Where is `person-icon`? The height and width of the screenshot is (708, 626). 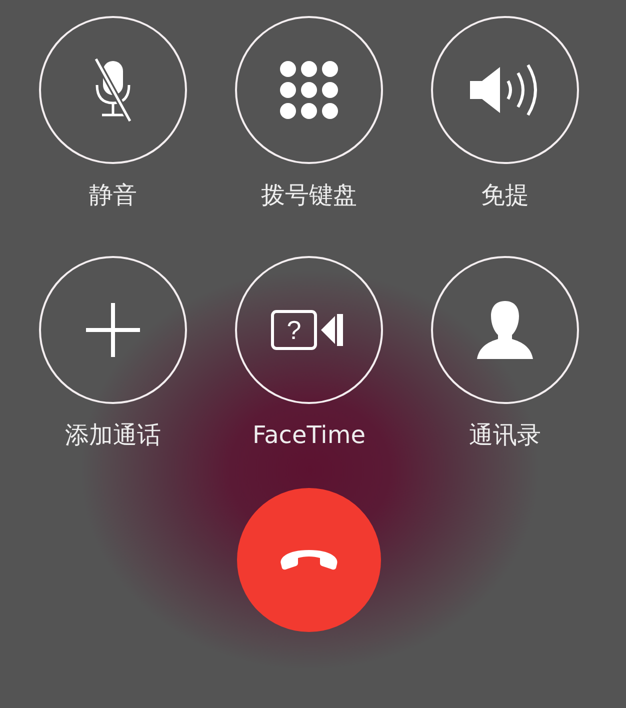
person-icon is located at coordinates (505, 330).